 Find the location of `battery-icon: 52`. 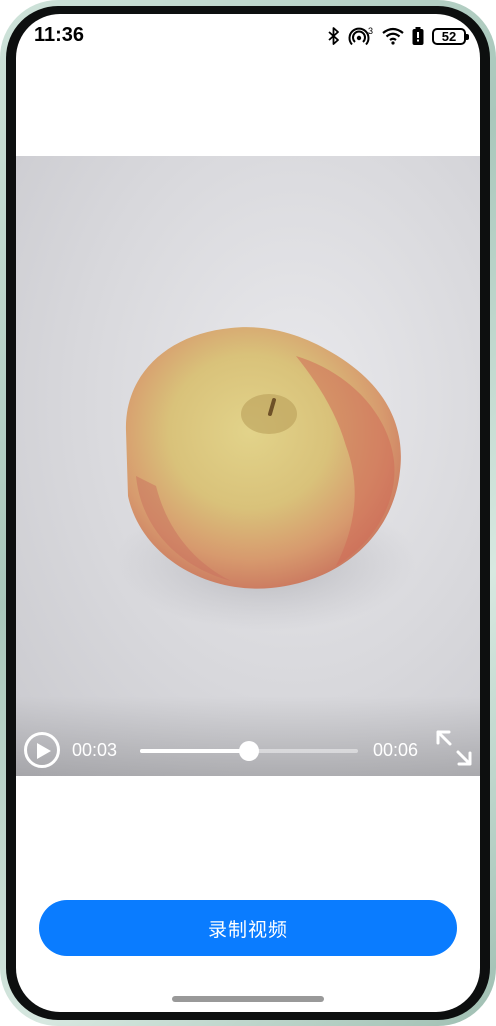

battery-icon: 52 is located at coordinates (450, 36).